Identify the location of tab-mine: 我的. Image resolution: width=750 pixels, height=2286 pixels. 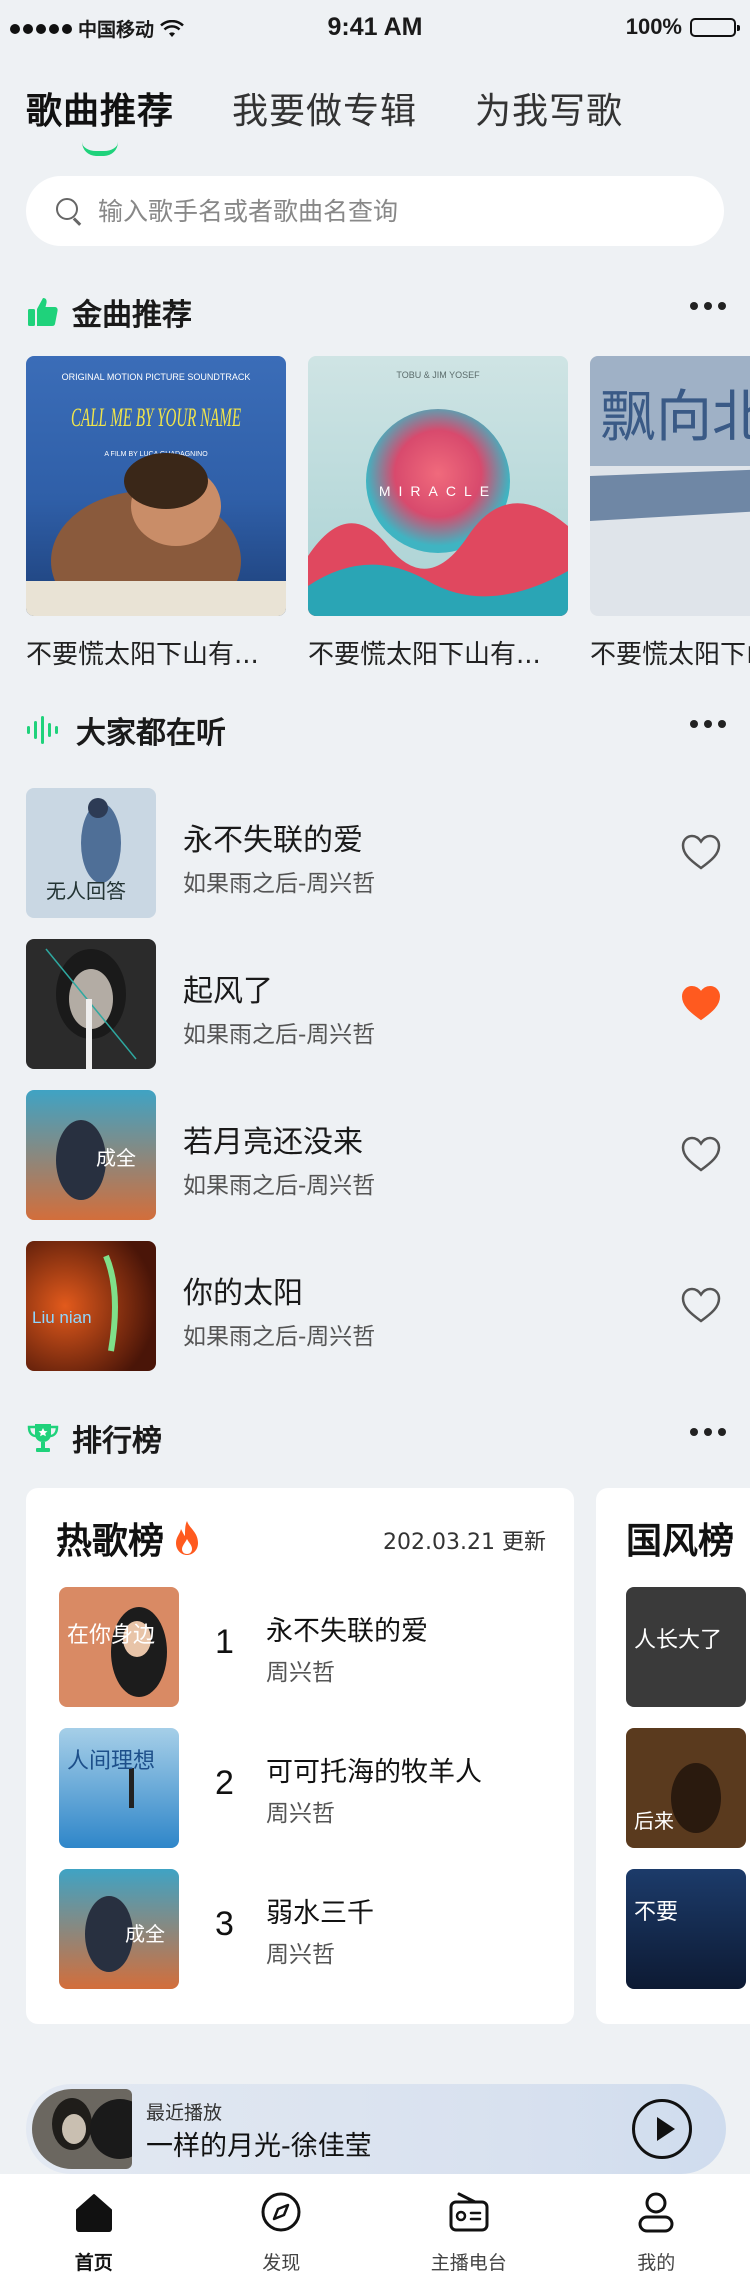
(656, 2230).